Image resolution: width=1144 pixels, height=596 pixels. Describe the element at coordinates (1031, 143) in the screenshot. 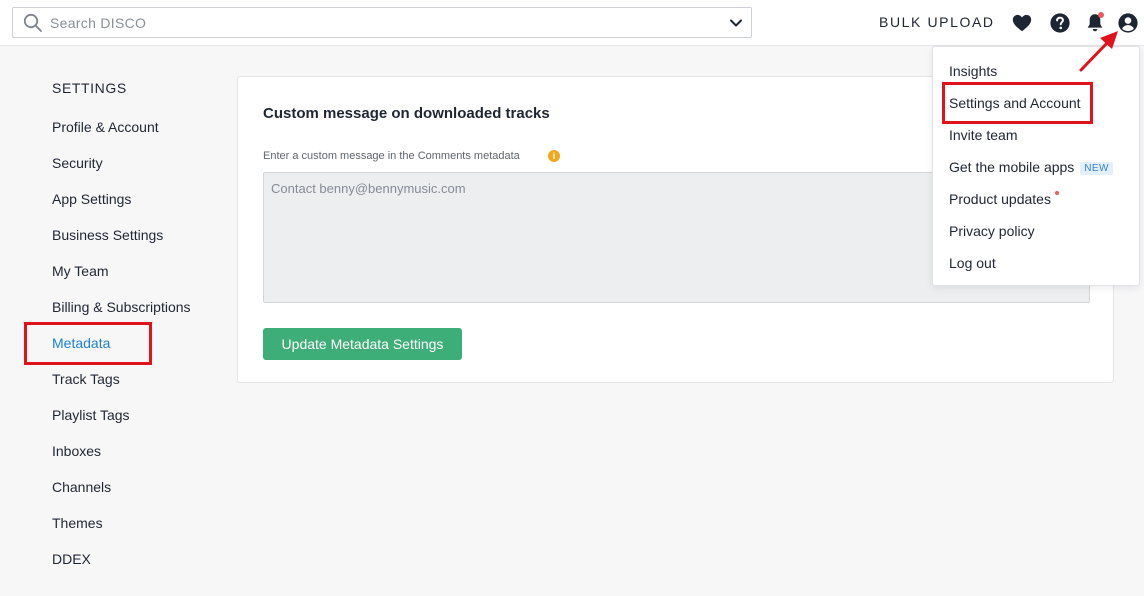

I see `menu-item-invite-team: Invite team` at that location.